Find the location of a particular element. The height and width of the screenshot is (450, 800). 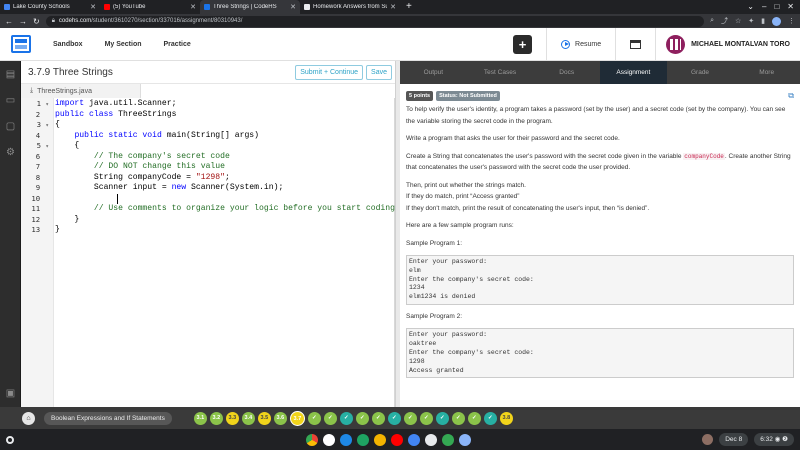

nav-sandbox: Sandbox is located at coordinates (68, 44).